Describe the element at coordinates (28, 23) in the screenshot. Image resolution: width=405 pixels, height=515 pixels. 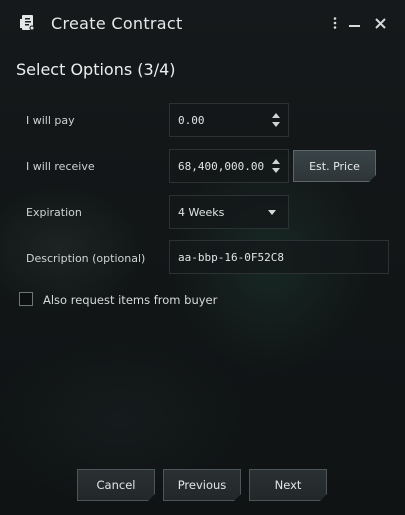
I see `contract-icon` at that location.